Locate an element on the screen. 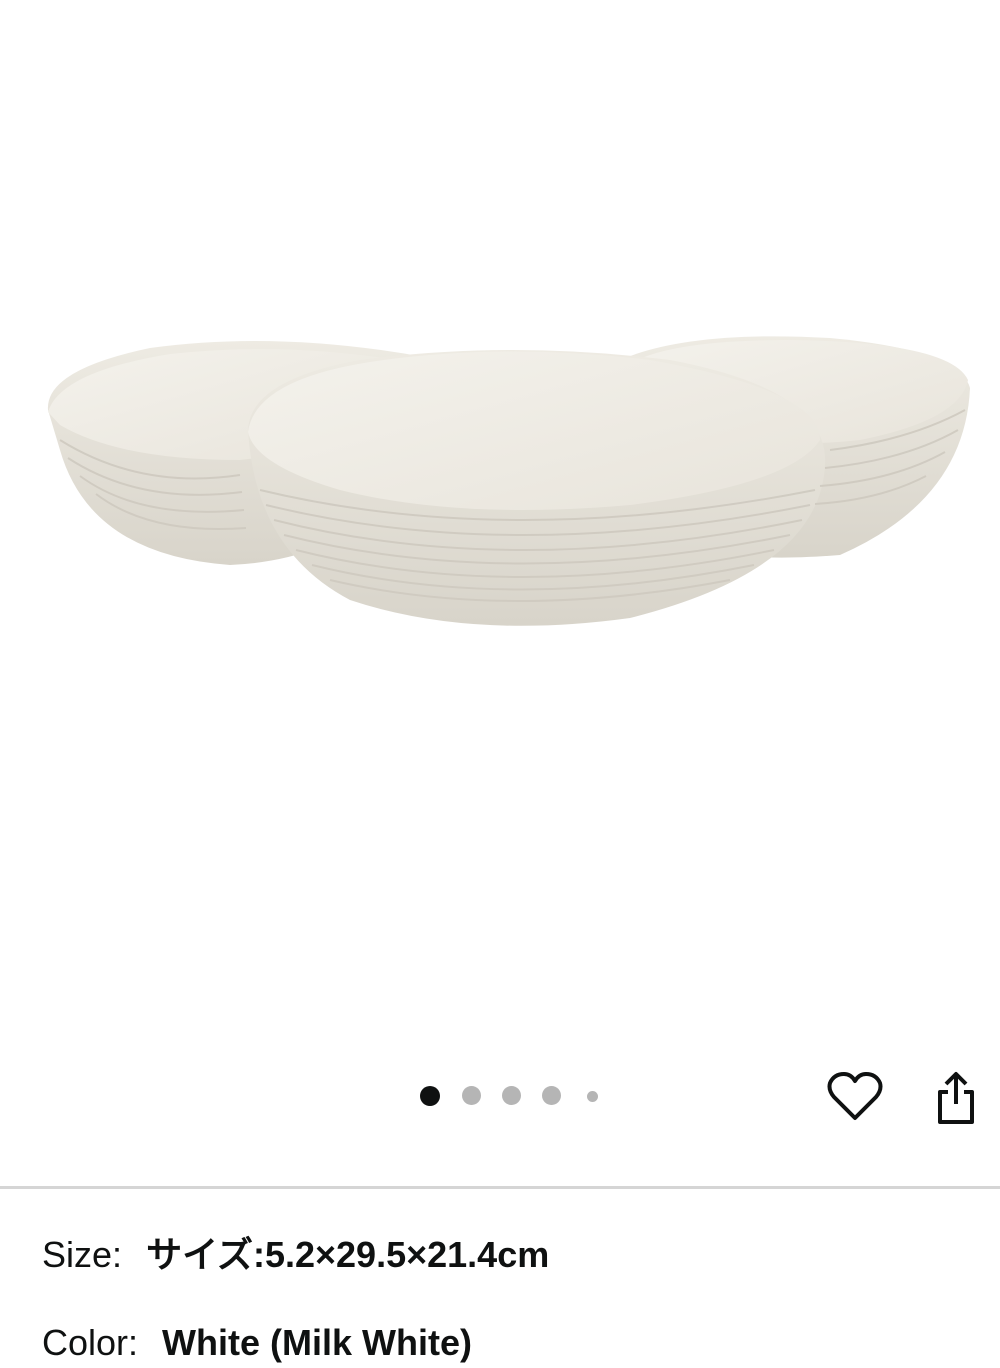 Image resolution: width=1000 pixels, height=1368 pixels. size-value: サイズ:5.2×29.5×21.4cm is located at coordinates (348, 1254).